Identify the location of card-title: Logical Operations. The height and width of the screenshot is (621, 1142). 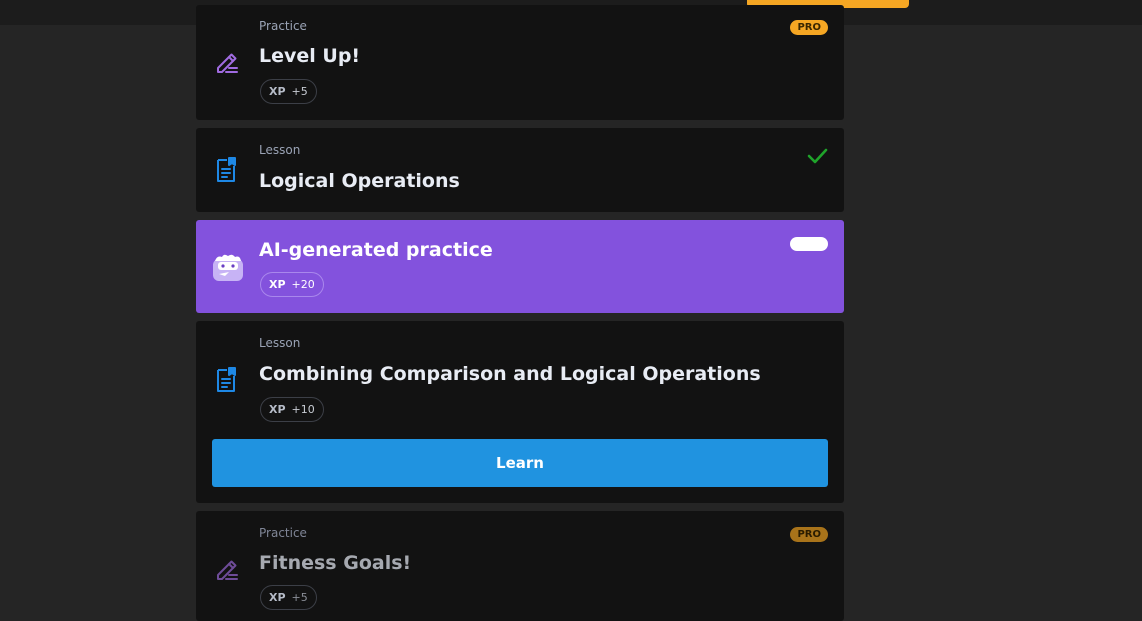
(359, 181).